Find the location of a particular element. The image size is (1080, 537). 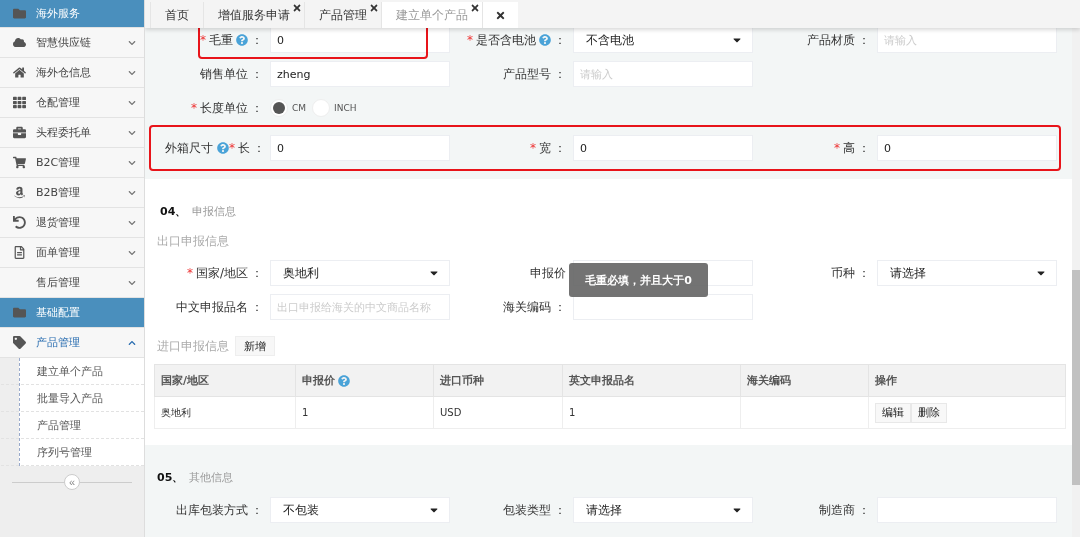

field-label: 高 is located at coordinates (849, 148).